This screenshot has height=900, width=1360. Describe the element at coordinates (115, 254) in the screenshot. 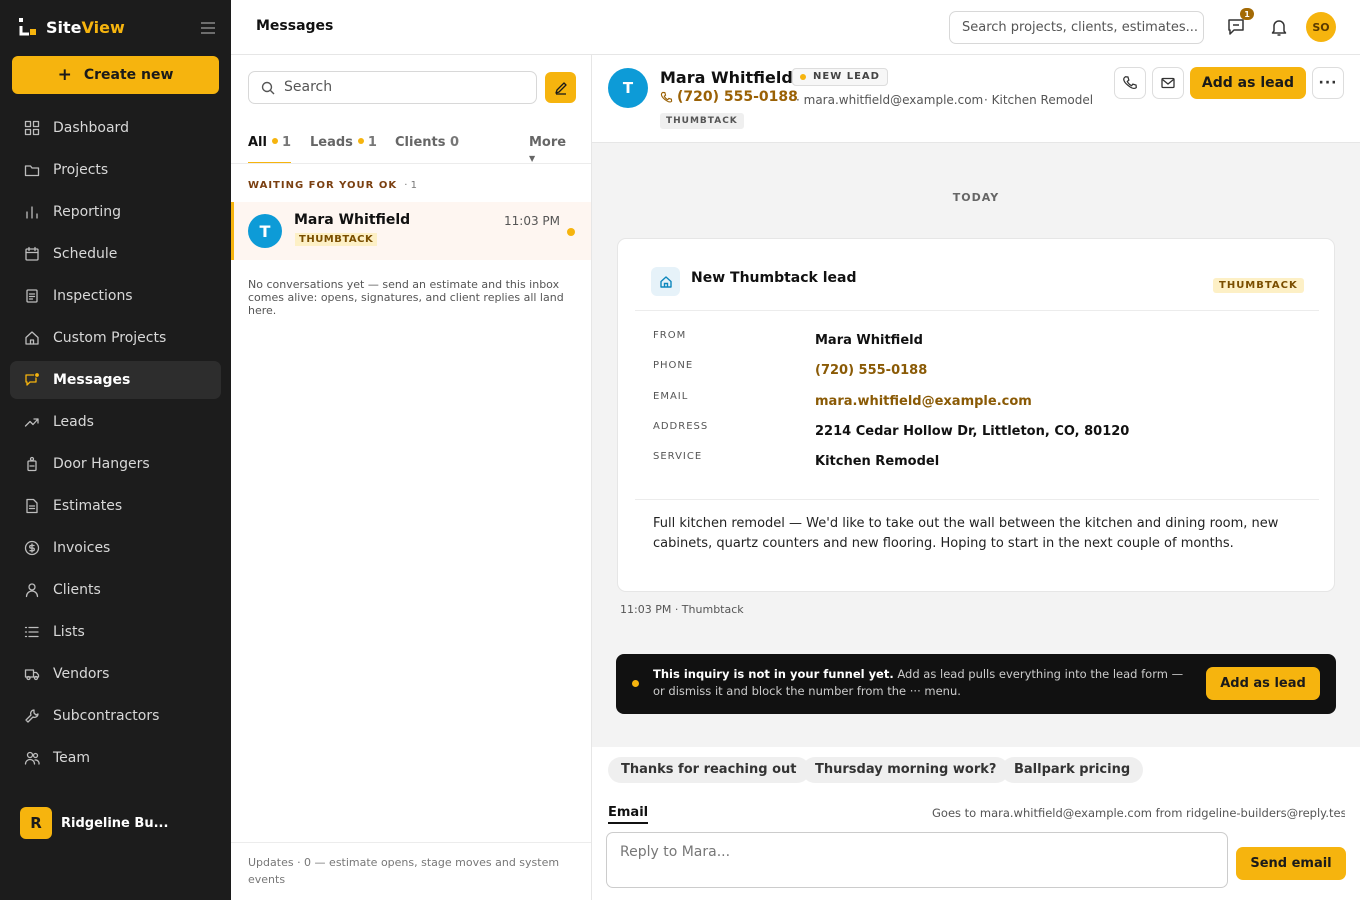

I see `sidebar-item-schedule: Schedule` at that location.